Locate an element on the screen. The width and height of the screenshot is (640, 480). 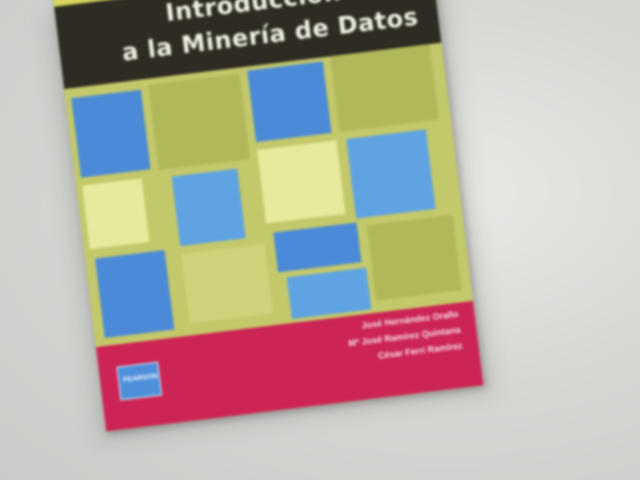
author-name: César Ferri Ramírez is located at coordinates (420, 350).